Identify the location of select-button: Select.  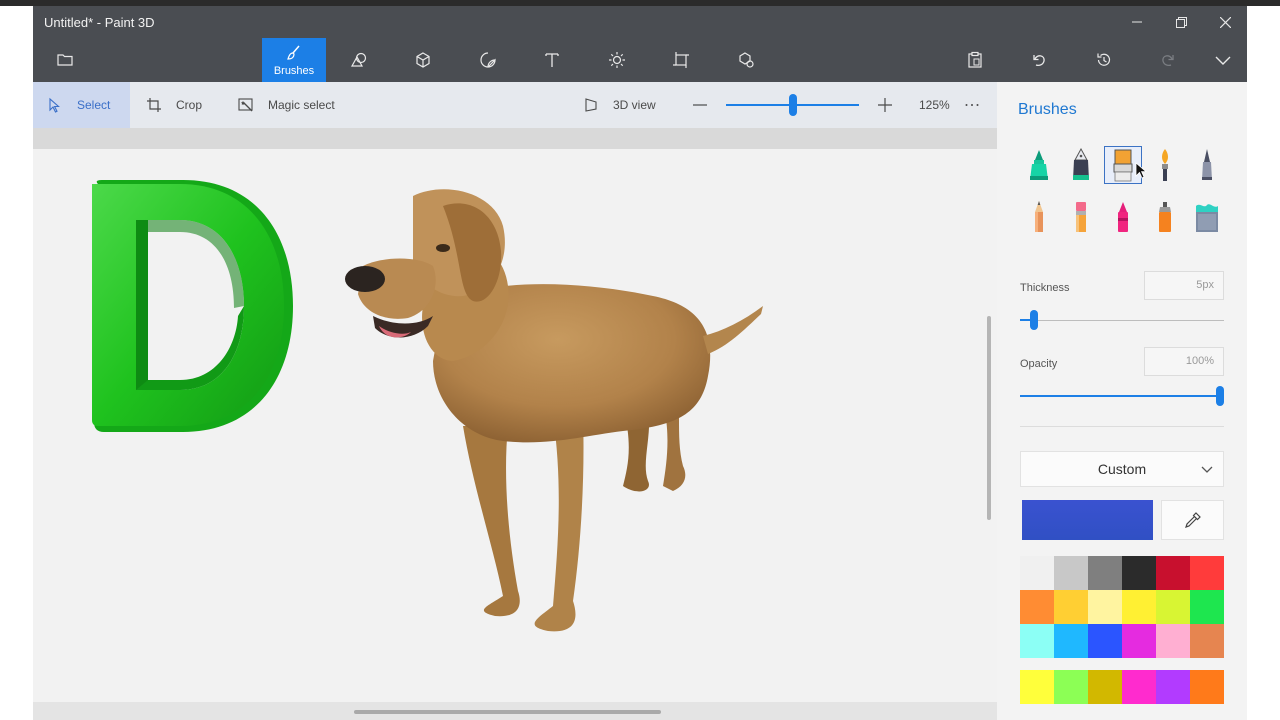
(81, 105).